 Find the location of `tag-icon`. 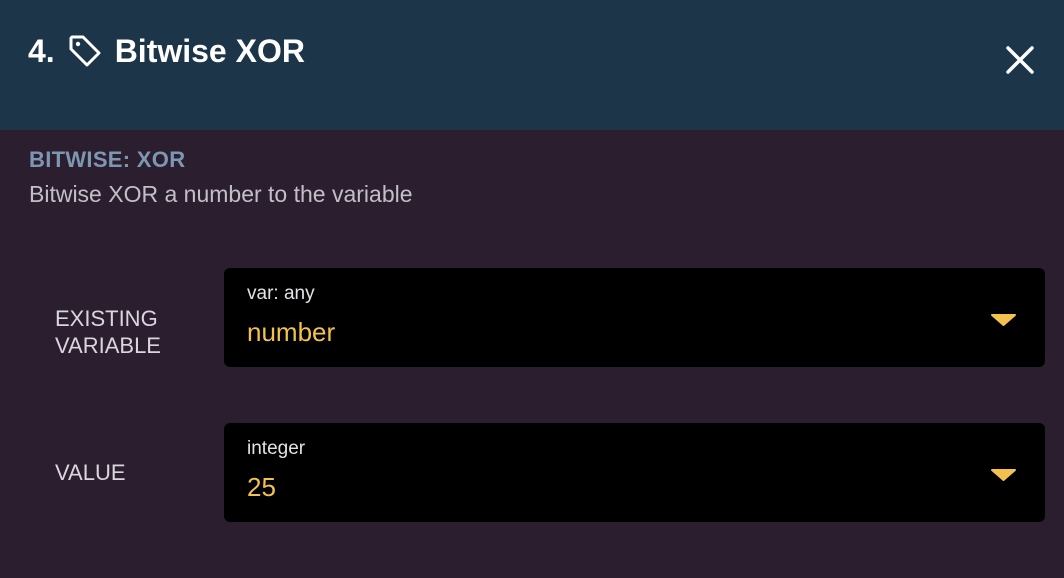

tag-icon is located at coordinates (85, 51).